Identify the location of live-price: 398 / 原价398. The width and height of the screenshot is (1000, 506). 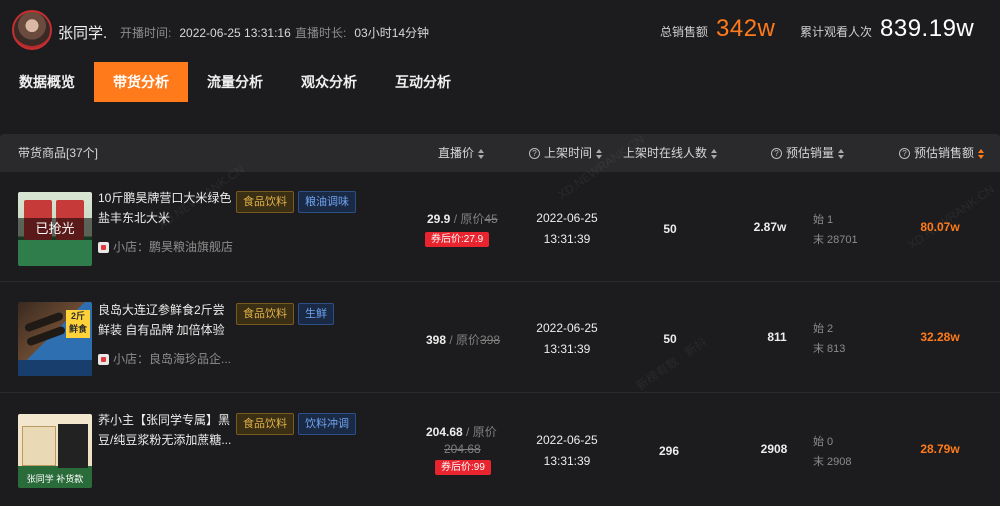
(463, 339).